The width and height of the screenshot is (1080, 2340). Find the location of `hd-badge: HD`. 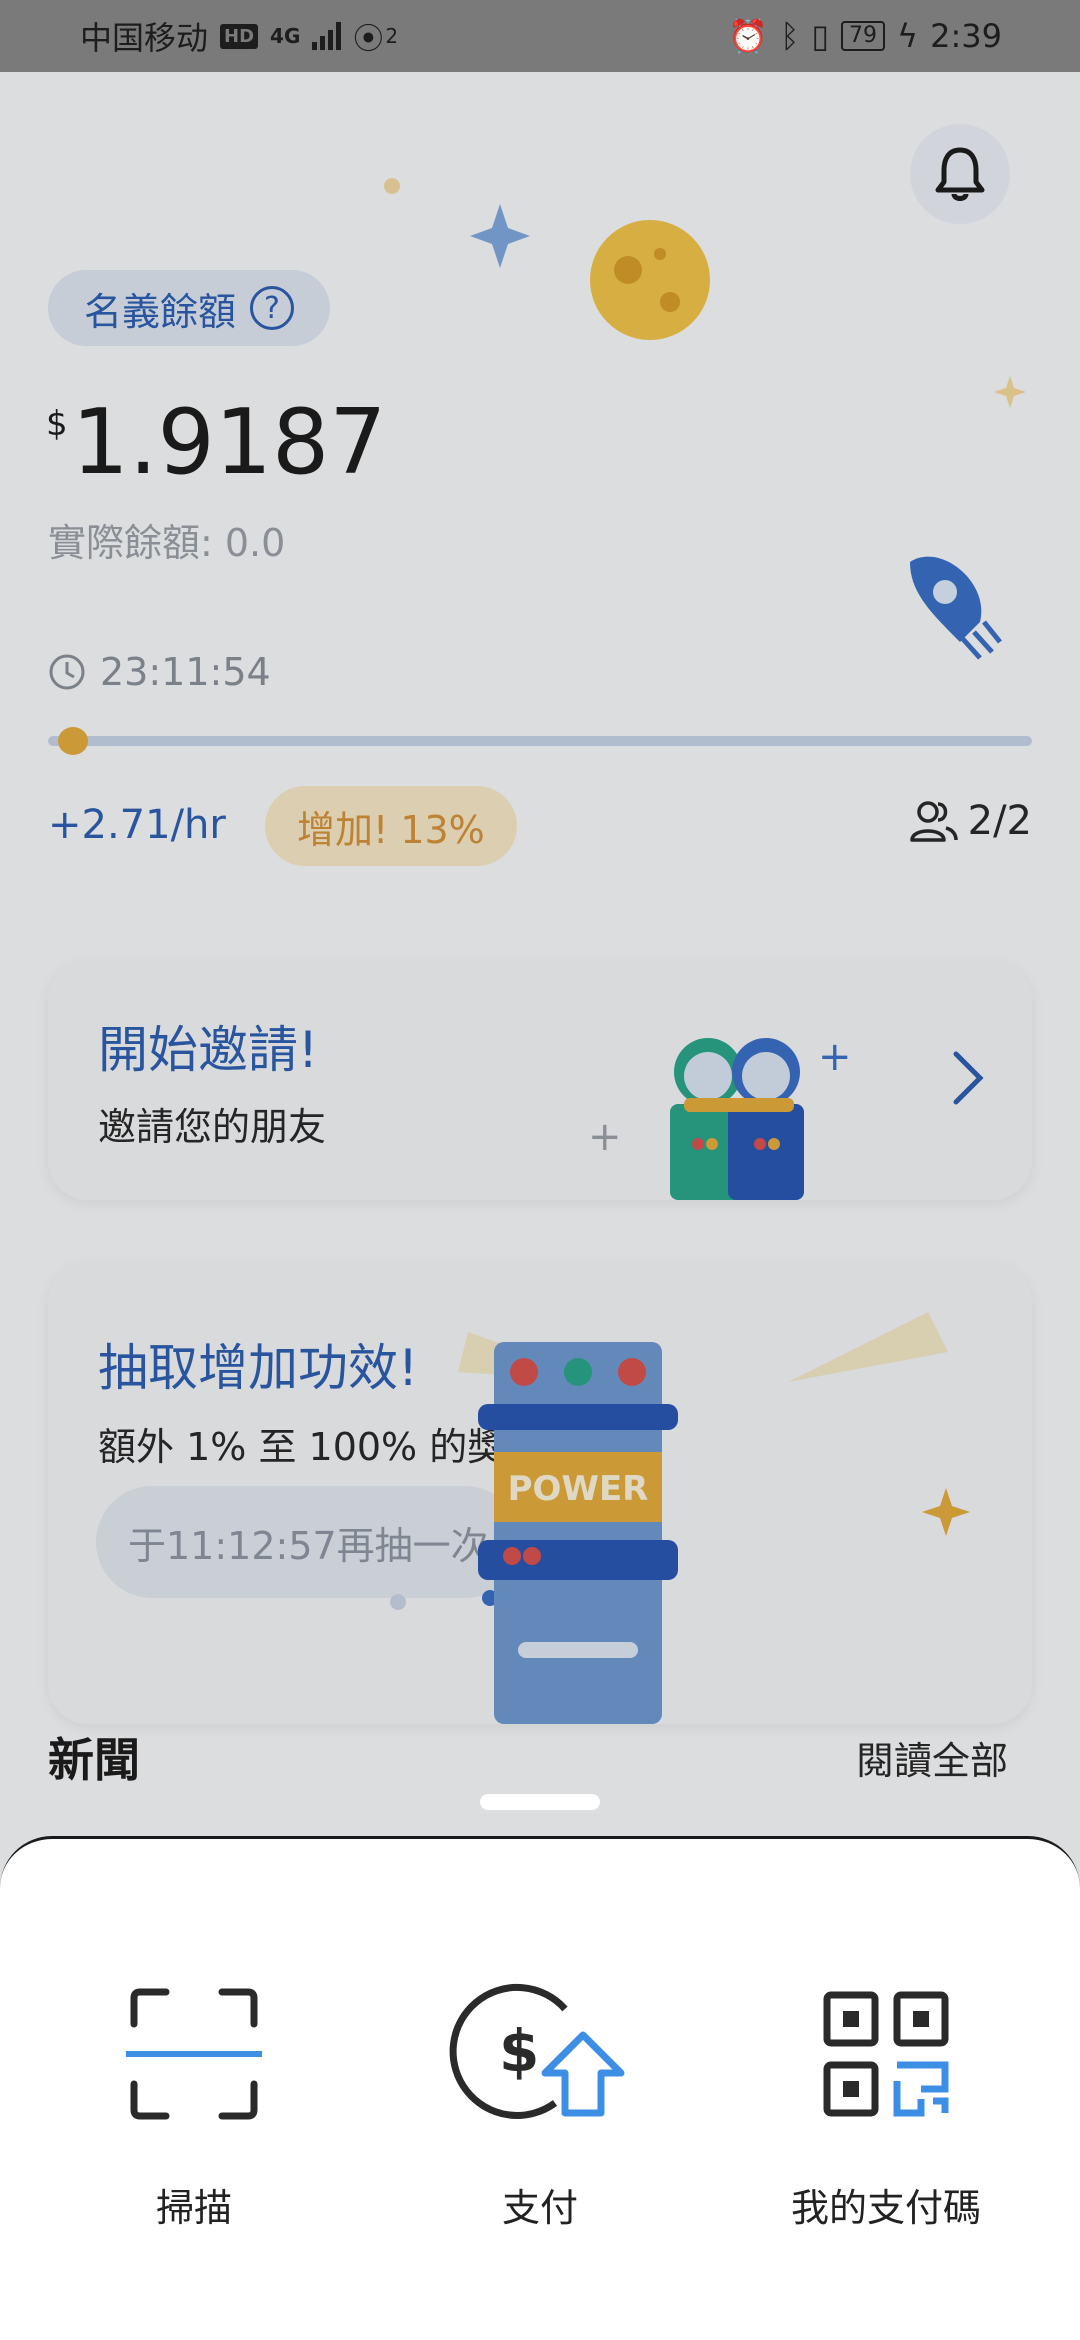

hd-badge: HD is located at coordinates (239, 36).